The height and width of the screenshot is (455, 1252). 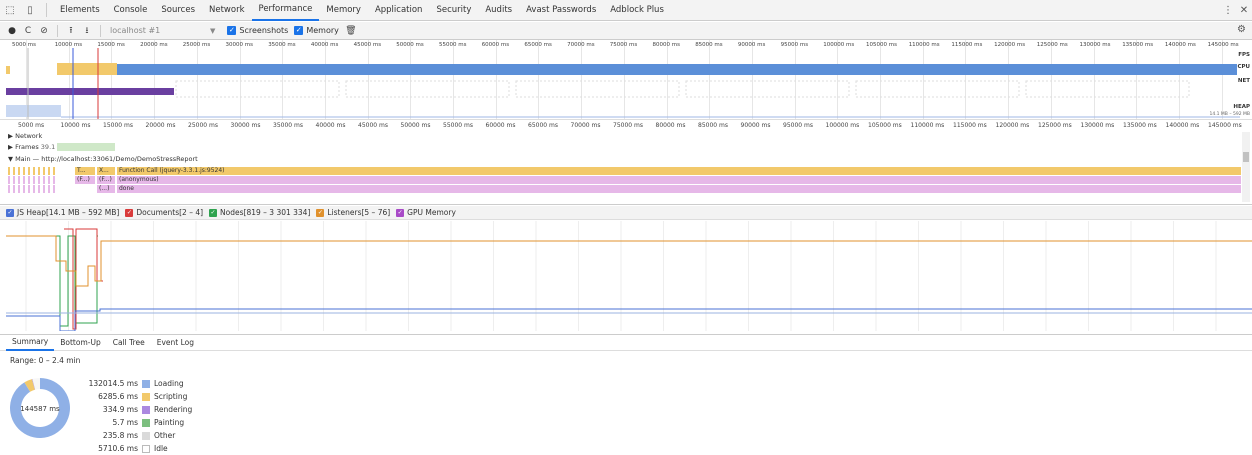 What do you see at coordinates (118, 448) in the screenshot?
I see `legend-value: 5710.6 ms` at bounding box center [118, 448].